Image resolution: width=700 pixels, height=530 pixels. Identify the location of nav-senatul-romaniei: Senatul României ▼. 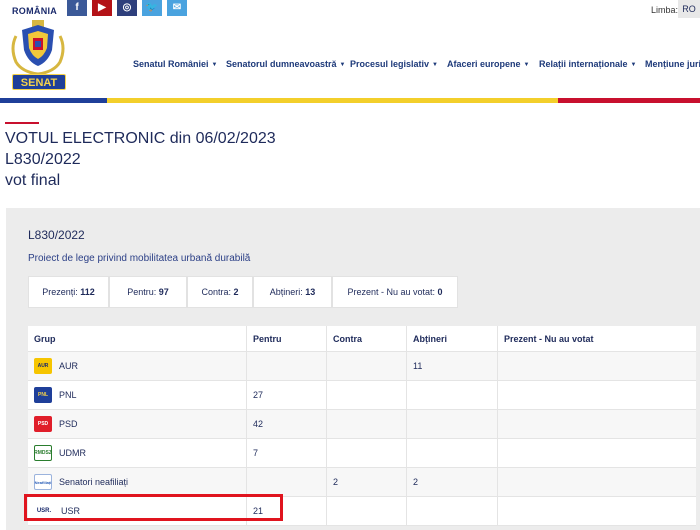
(175, 64).